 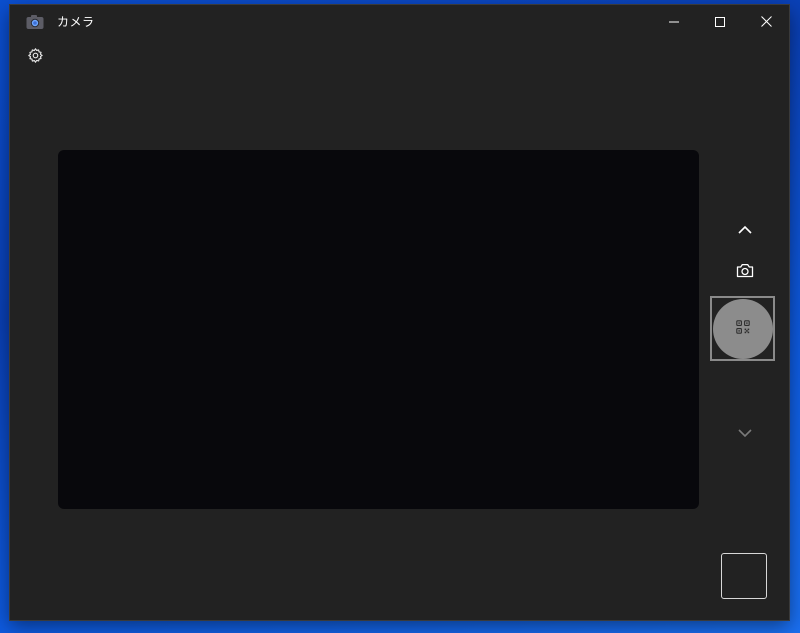 I want to click on title-bar: カメラ, so click(x=399, y=21).